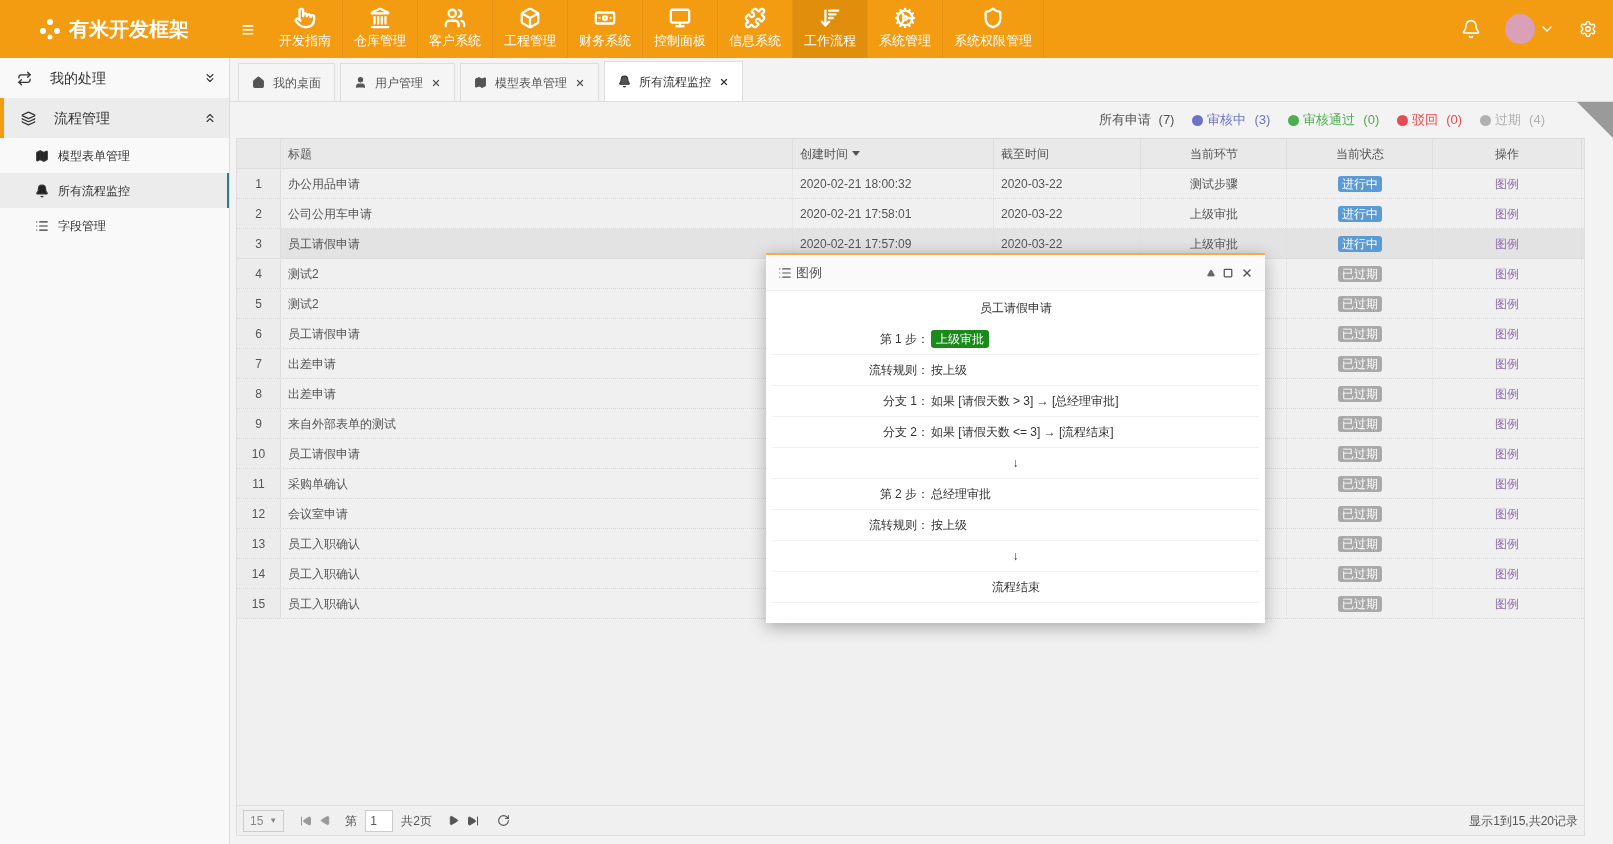  I want to click on nav-item: 系统管理, so click(905, 29).